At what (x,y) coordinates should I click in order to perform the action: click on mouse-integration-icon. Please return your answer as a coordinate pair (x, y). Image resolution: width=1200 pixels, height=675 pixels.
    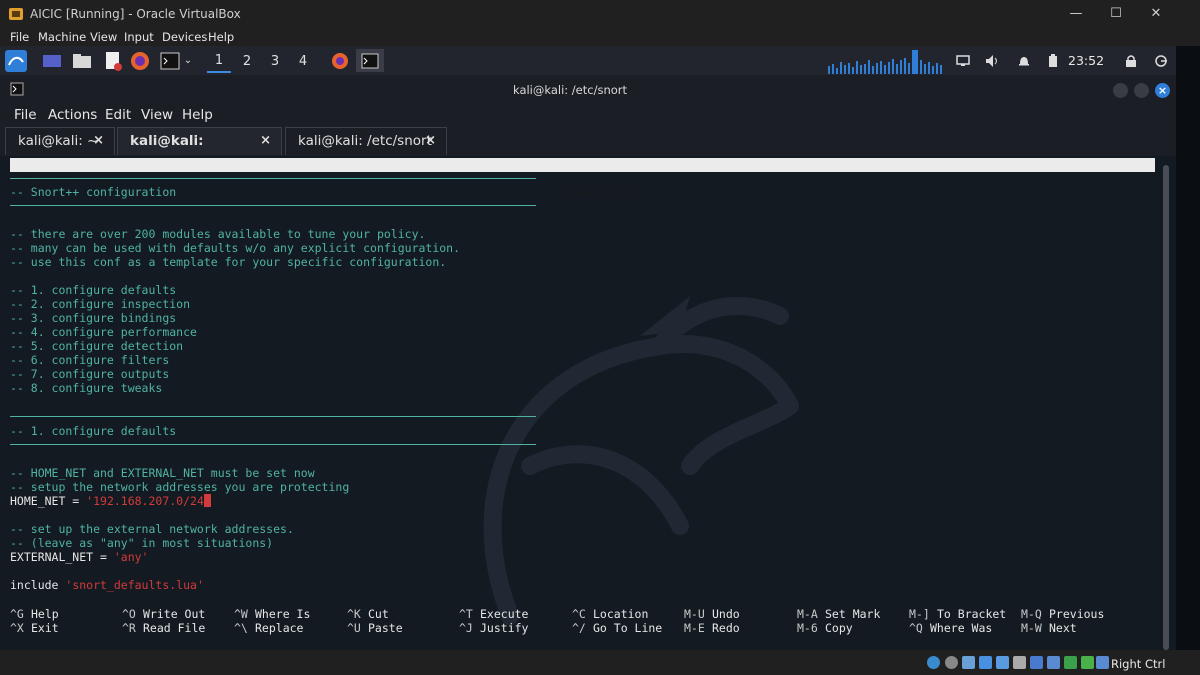
    Looking at the image, I should click on (1087, 662).